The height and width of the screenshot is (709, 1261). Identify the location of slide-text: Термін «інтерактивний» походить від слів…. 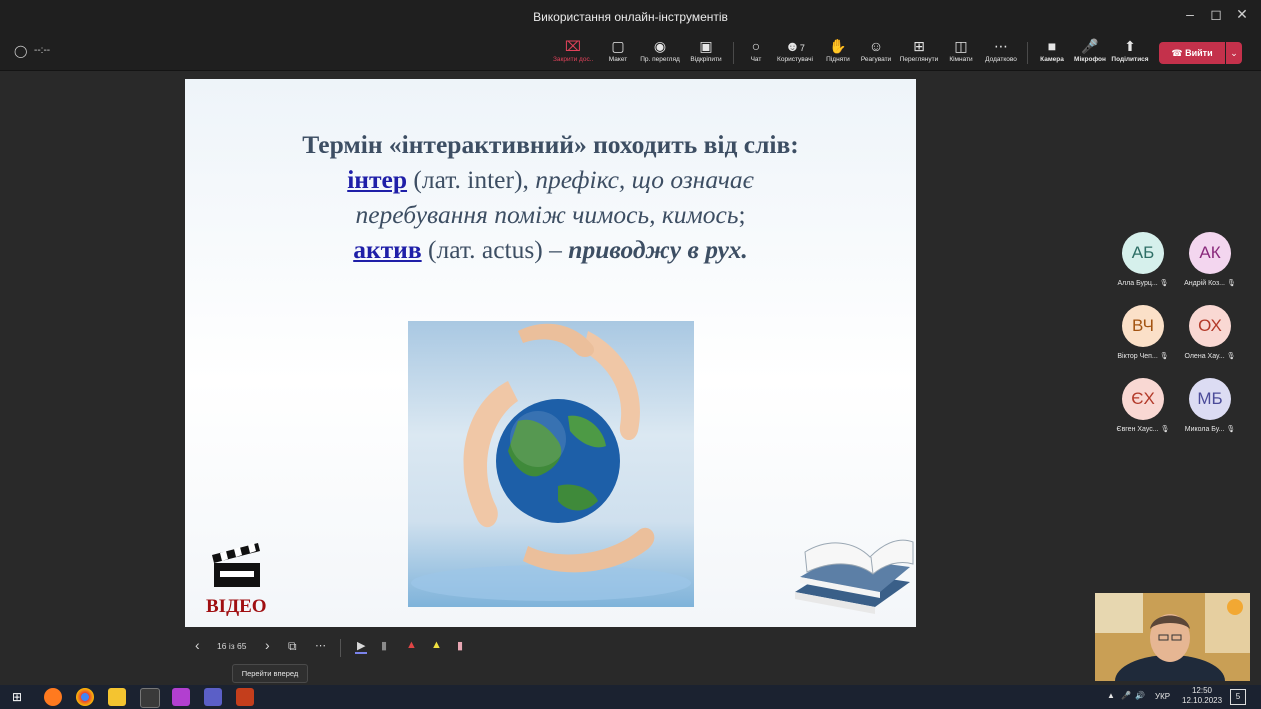
(550, 197).